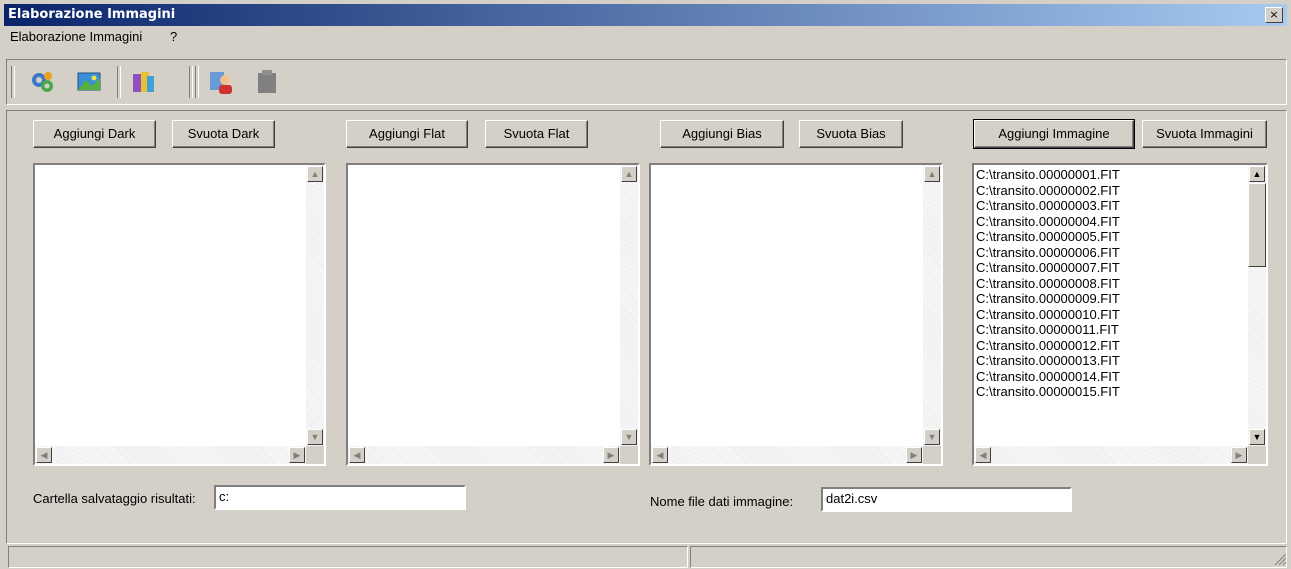  What do you see at coordinates (1048, 191) in the screenshot?
I see `list-item: C:\transito.00000002.FIT` at bounding box center [1048, 191].